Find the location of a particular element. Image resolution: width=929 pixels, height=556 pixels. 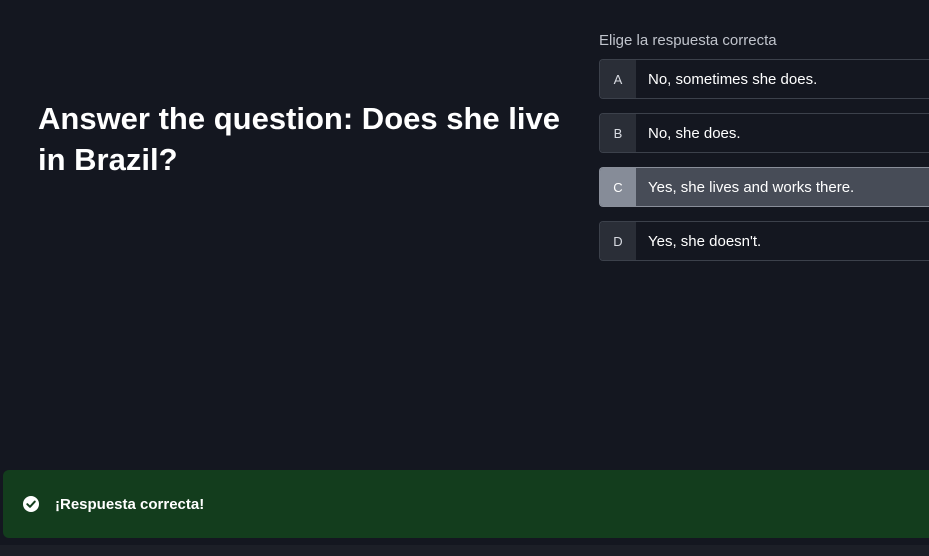

option-a: A No, sometimes she does. is located at coordinates (764, 79).